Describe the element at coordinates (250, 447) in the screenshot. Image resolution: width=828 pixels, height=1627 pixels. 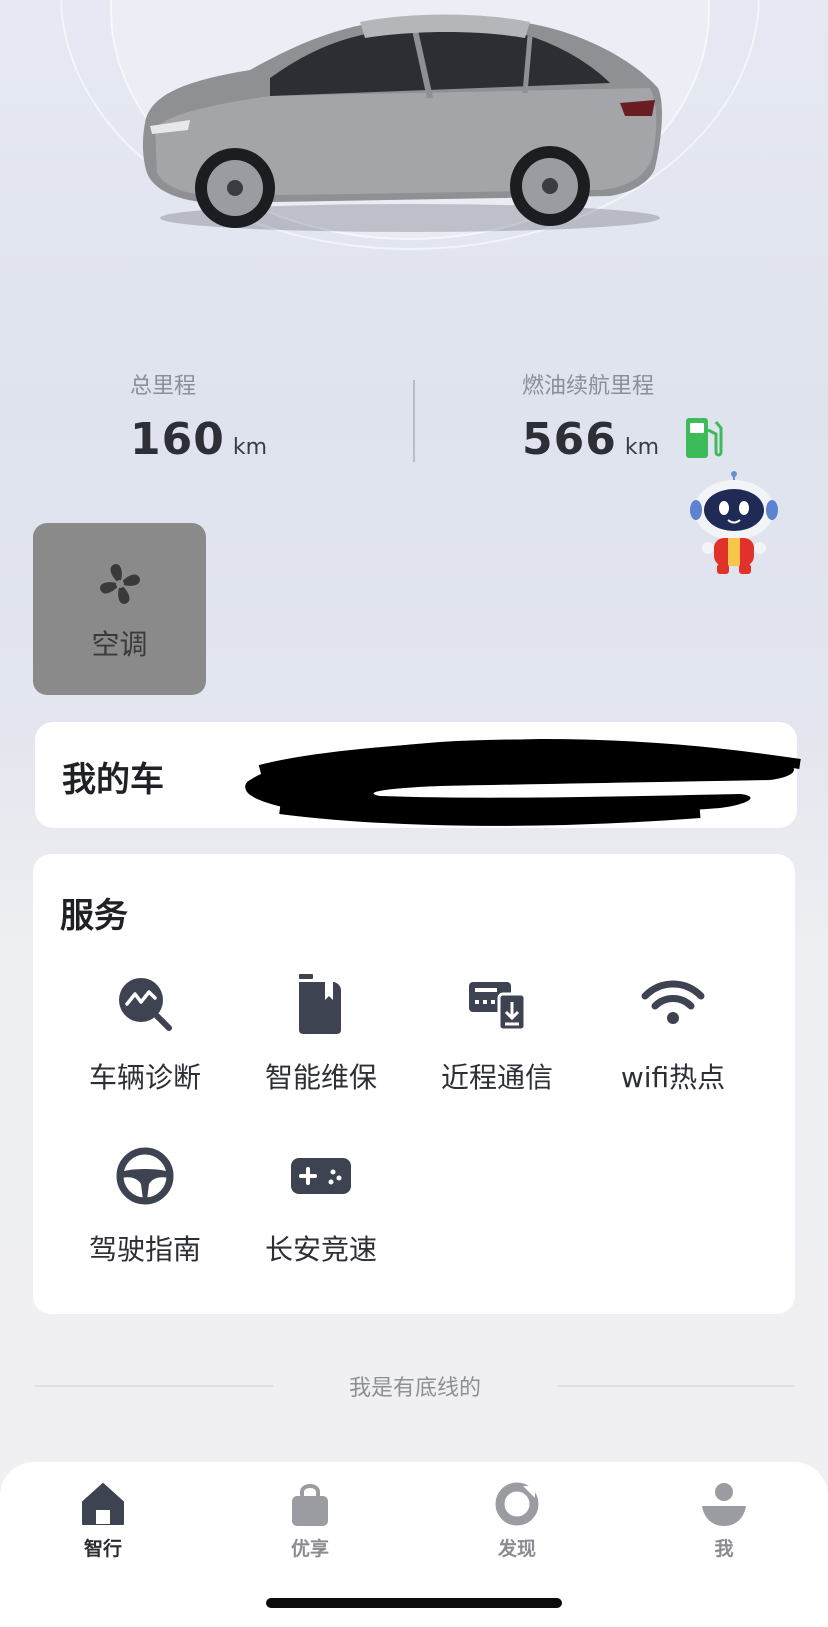
I see `total-mileage-unit: km` at that location.